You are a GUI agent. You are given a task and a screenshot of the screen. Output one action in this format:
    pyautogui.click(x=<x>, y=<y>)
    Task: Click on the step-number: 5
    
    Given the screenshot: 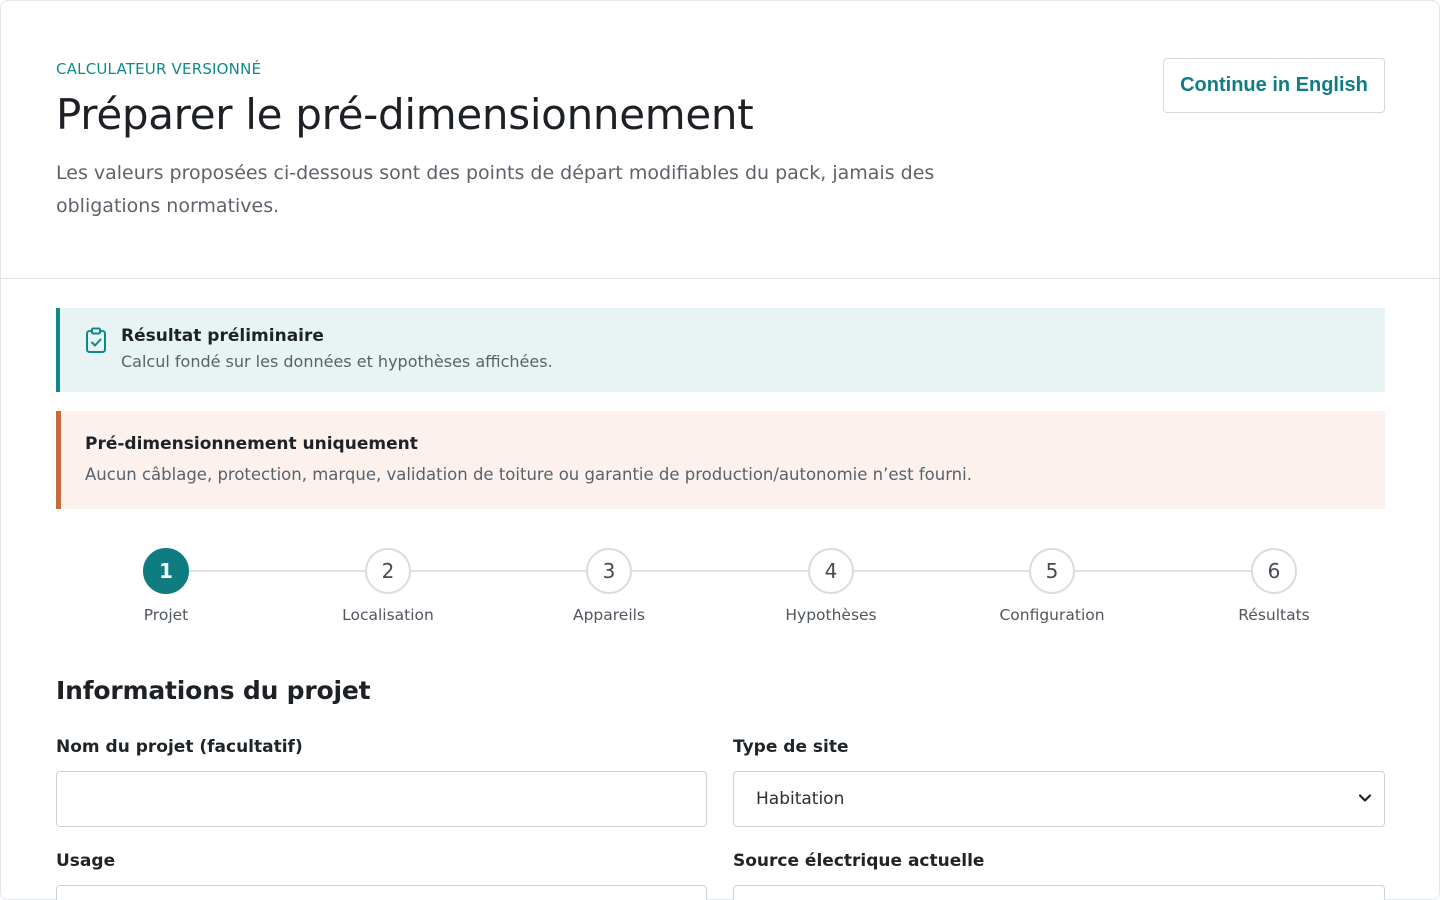 What is the action you would take?
    pyautogui.click(x=1052, y=571)
    